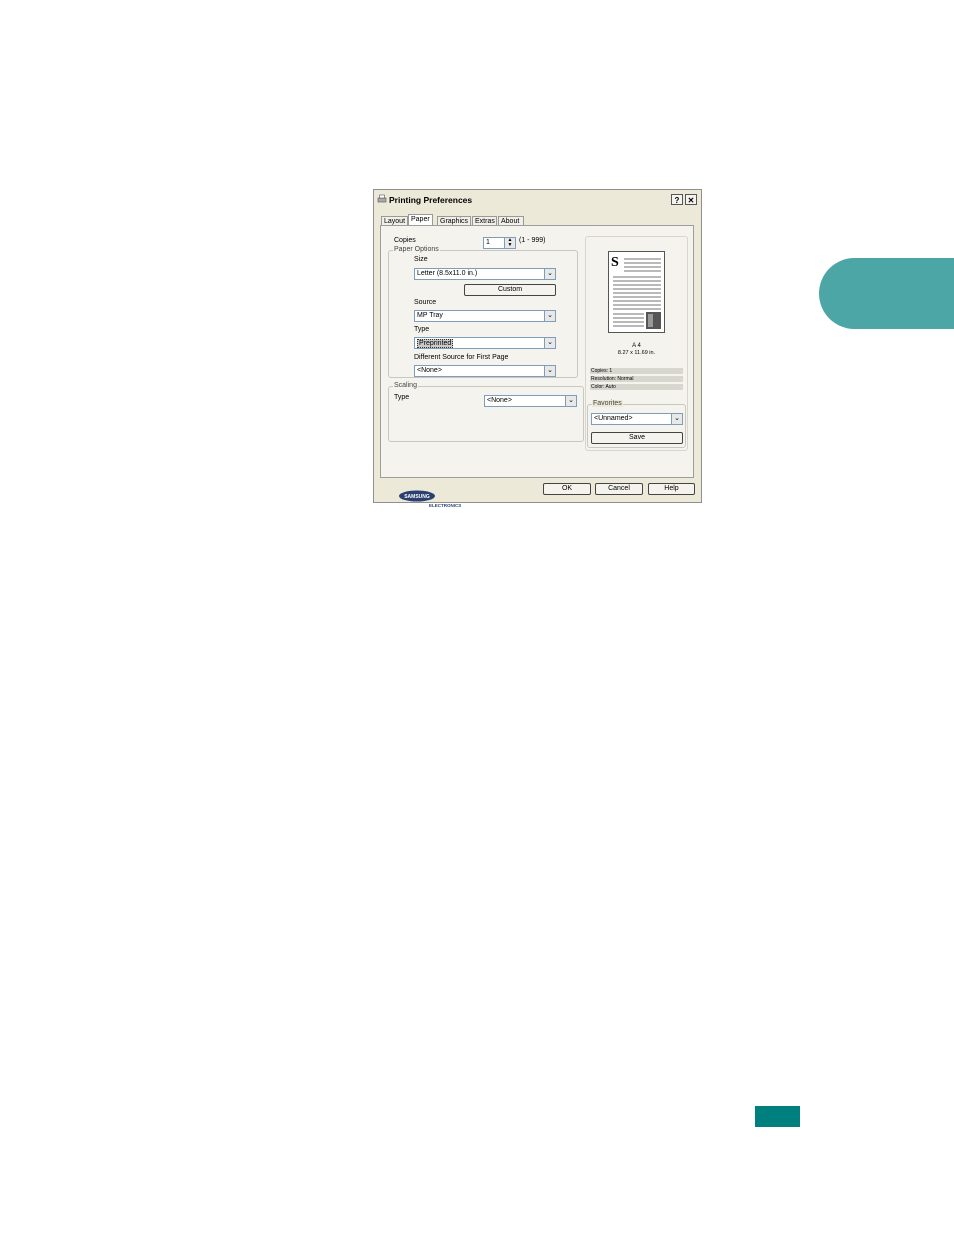 This screenshot has width=954, height=1235. Describe the element at coordinates (485, 343) in the screenshot. I see `type-select: Preprinted ⌄` at that location.